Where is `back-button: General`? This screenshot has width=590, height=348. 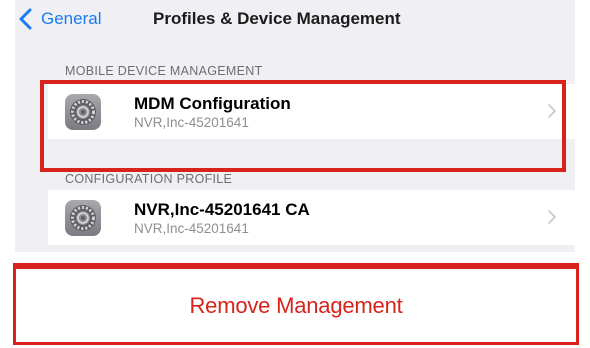 back-button: General is located at coordinates (58, 19).